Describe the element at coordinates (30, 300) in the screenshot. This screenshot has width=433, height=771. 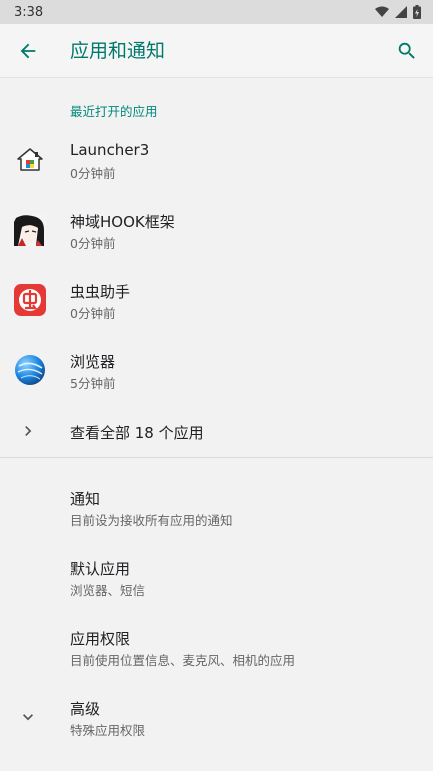
I see `chongchong-icon` at that location.